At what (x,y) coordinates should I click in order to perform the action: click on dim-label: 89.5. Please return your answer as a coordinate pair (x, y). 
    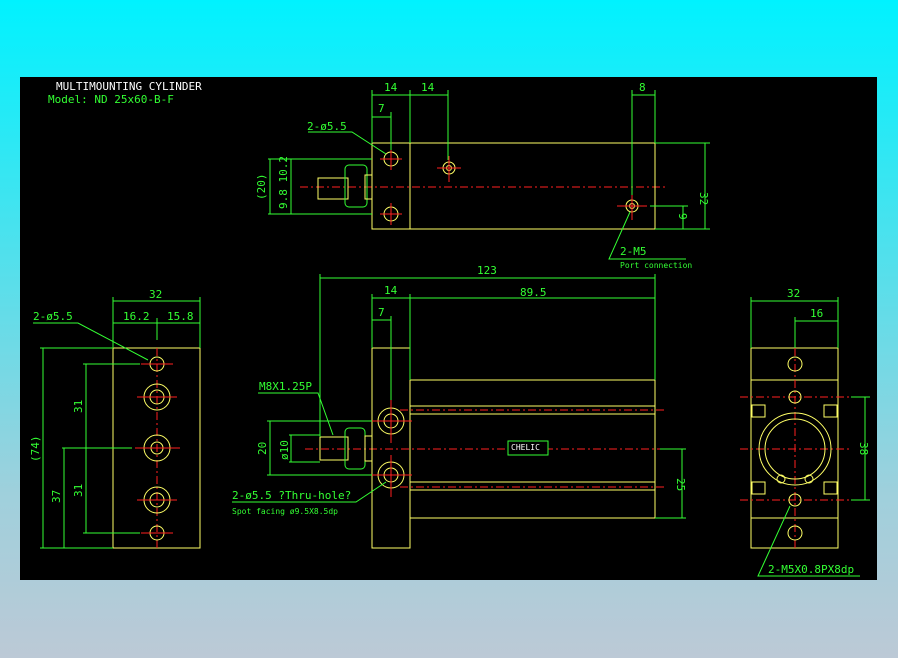
    Looking at the image, I should click on (533, 292).